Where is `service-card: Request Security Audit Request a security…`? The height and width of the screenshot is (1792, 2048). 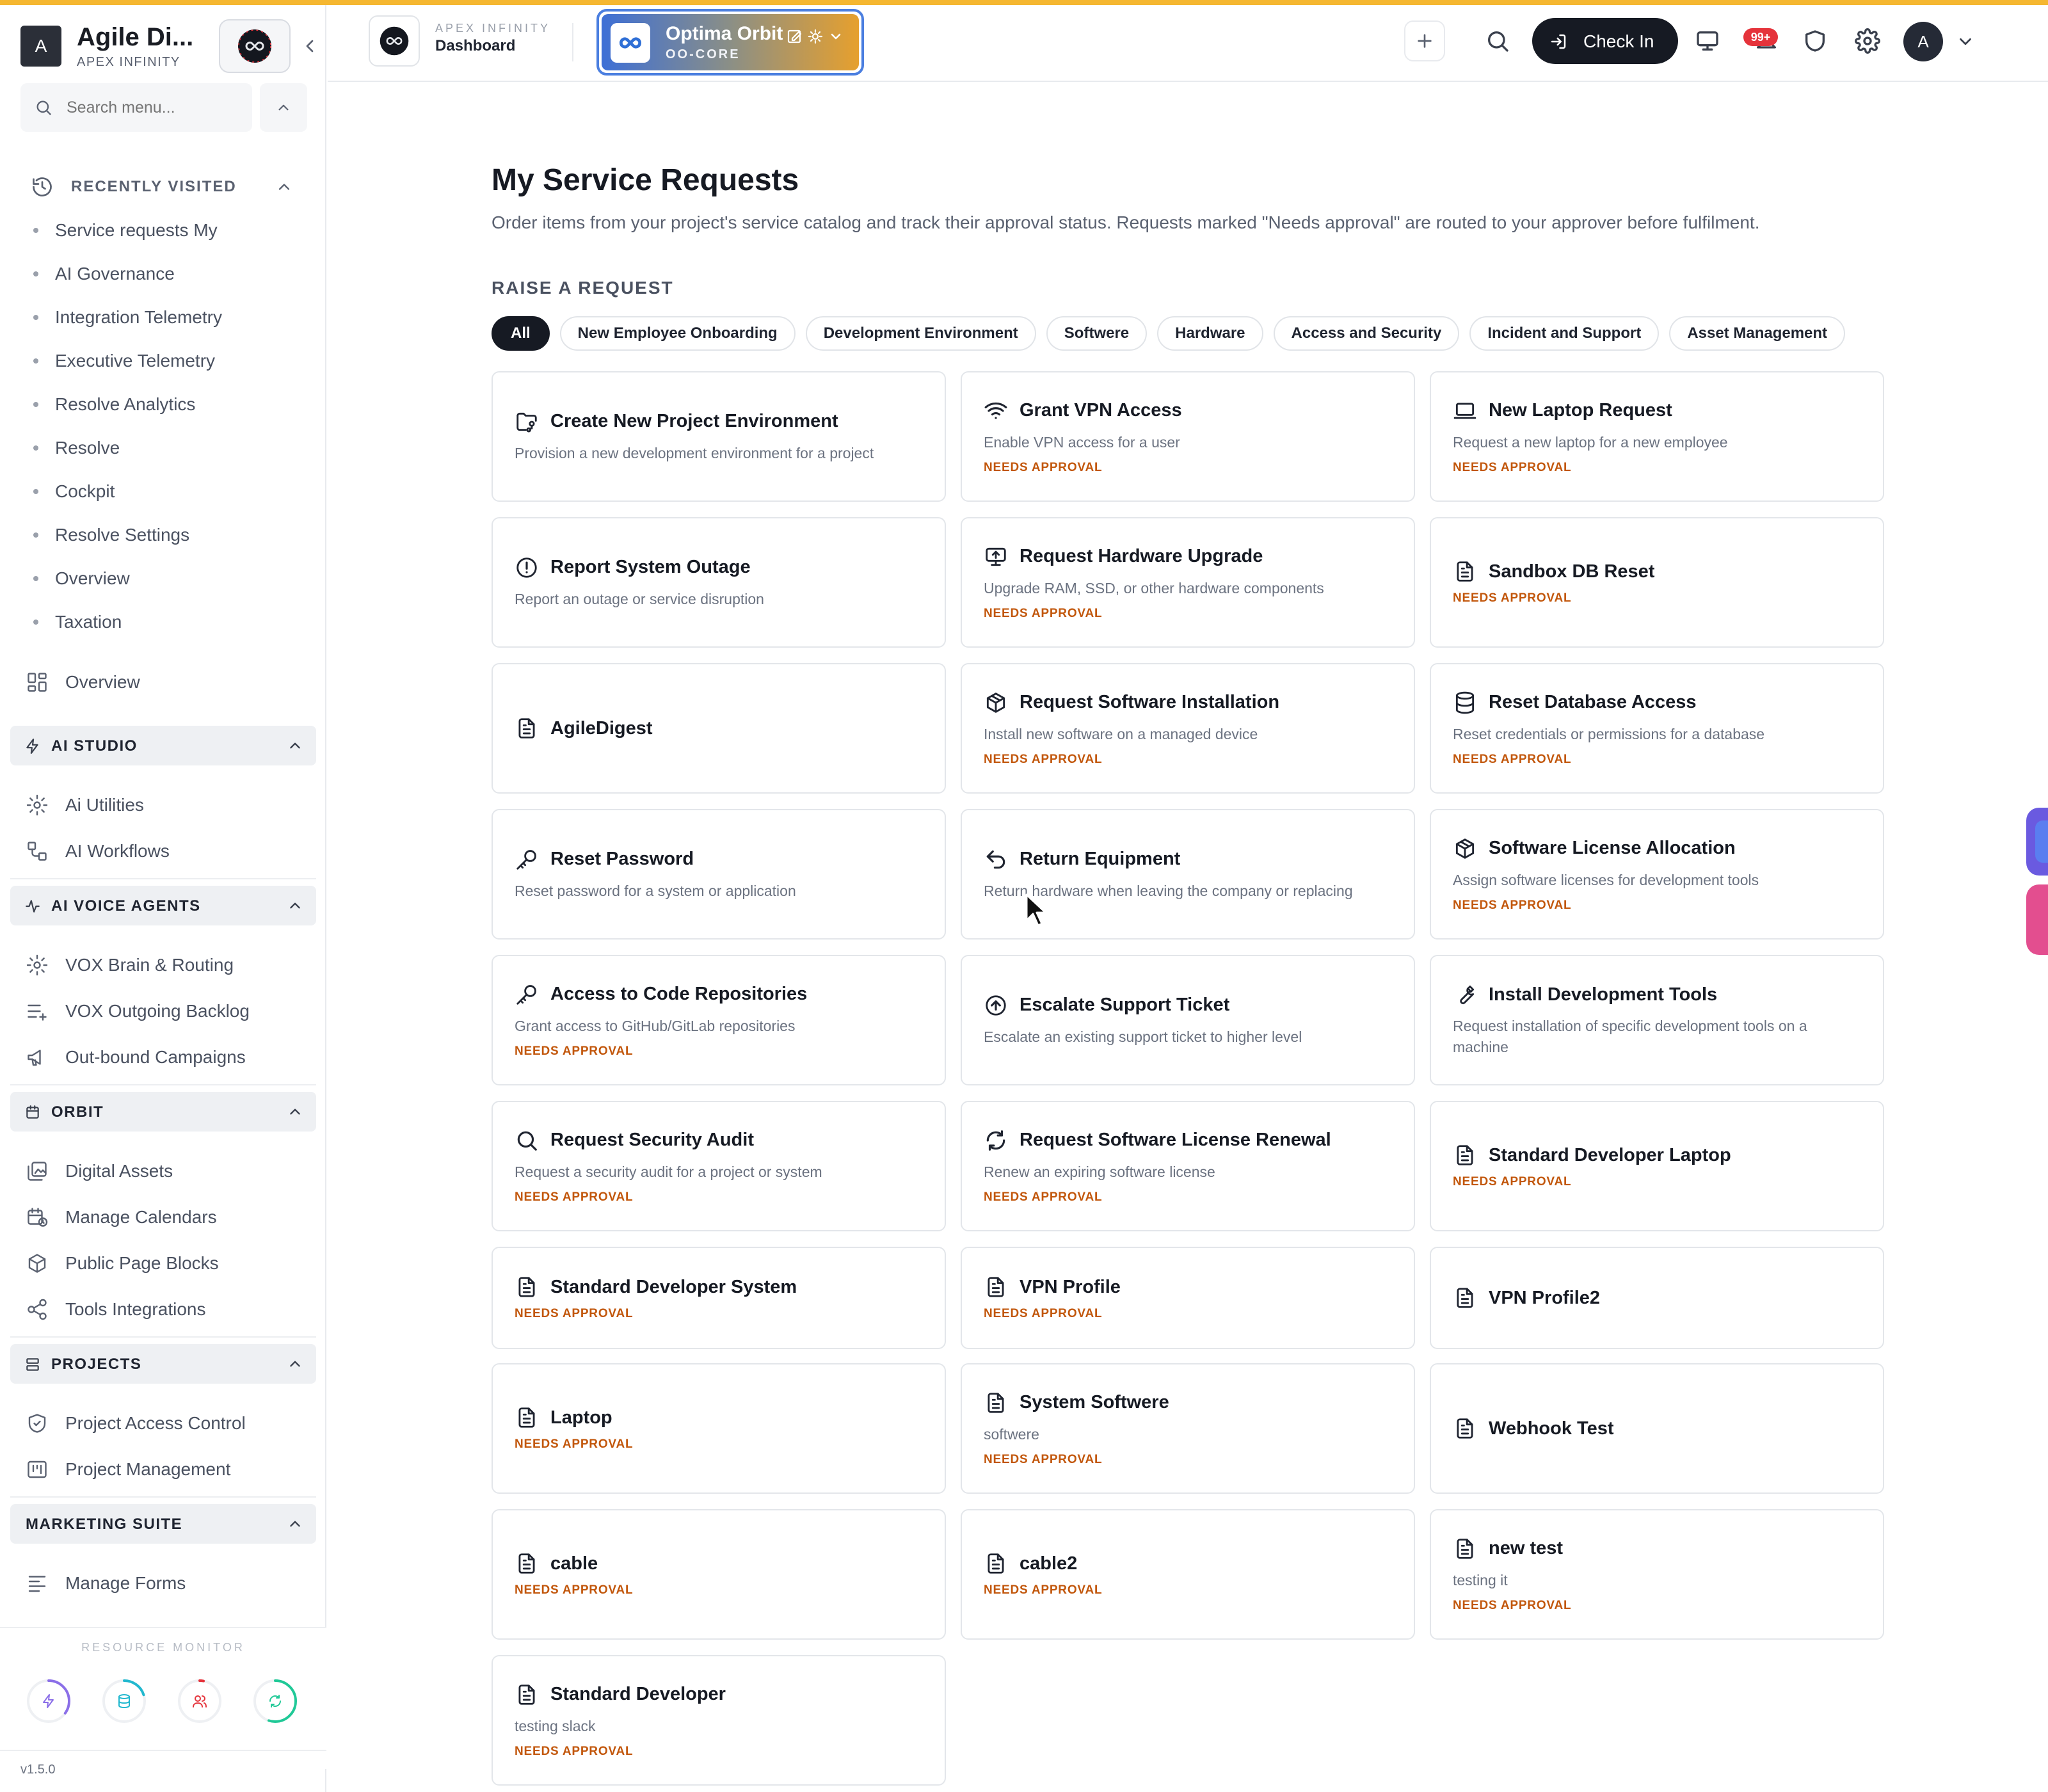 service-card: Request Security Audit Request a security… is located at coordinates (719, 1166).